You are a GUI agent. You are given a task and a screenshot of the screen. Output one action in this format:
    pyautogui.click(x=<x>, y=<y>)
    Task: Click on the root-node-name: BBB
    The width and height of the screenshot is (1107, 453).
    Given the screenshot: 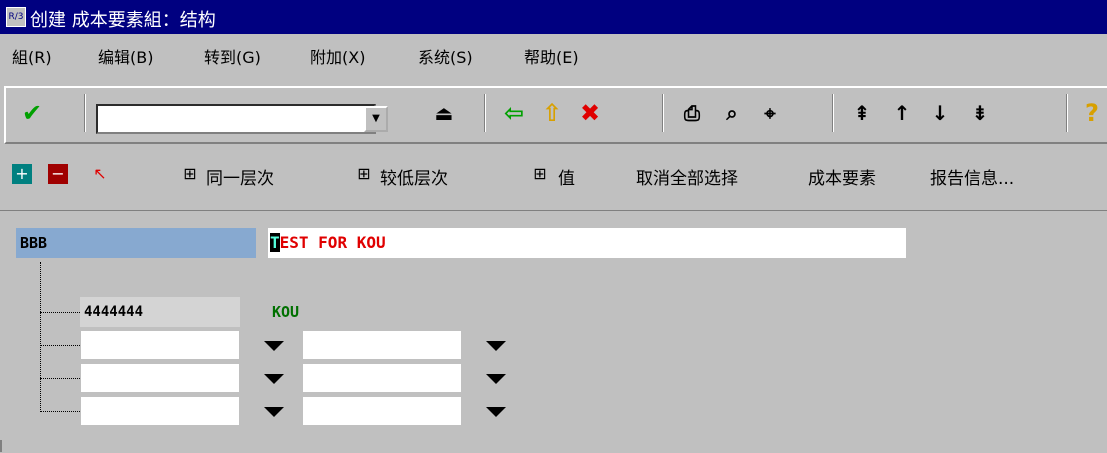 What is the action you would take?
    pyautogui.click(x=136, y=243)
    